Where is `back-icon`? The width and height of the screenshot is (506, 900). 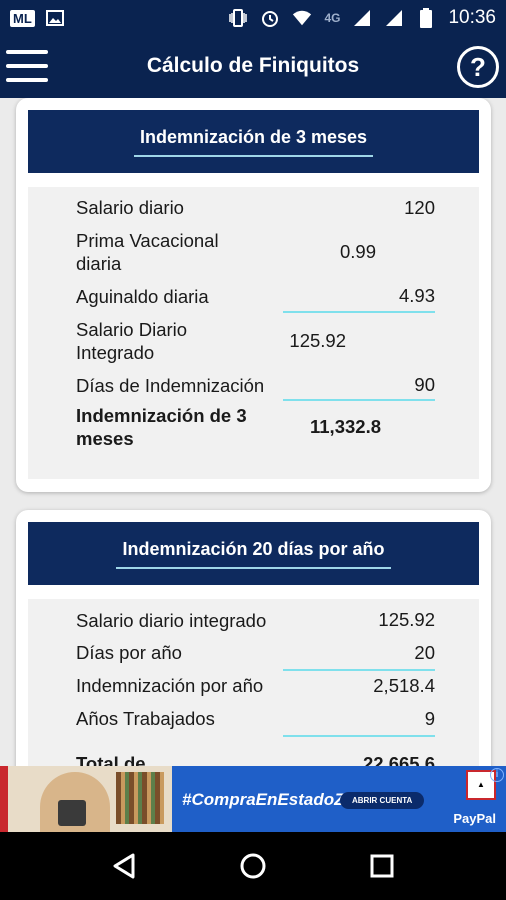
back-icon is located at coordinates (124, 866).